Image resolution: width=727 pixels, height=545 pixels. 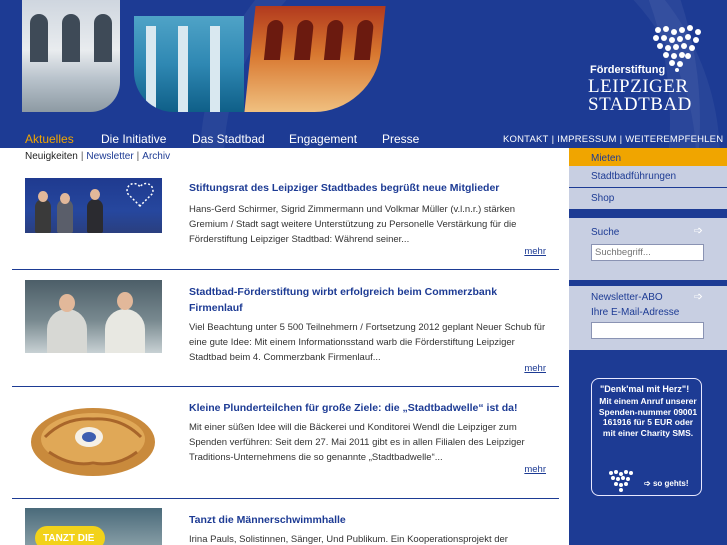 What do you see at coordinates (526, 139) in the screenshot?
I see `meta-link-kontakt: KONTAKT` at bounding box center [526, 139].